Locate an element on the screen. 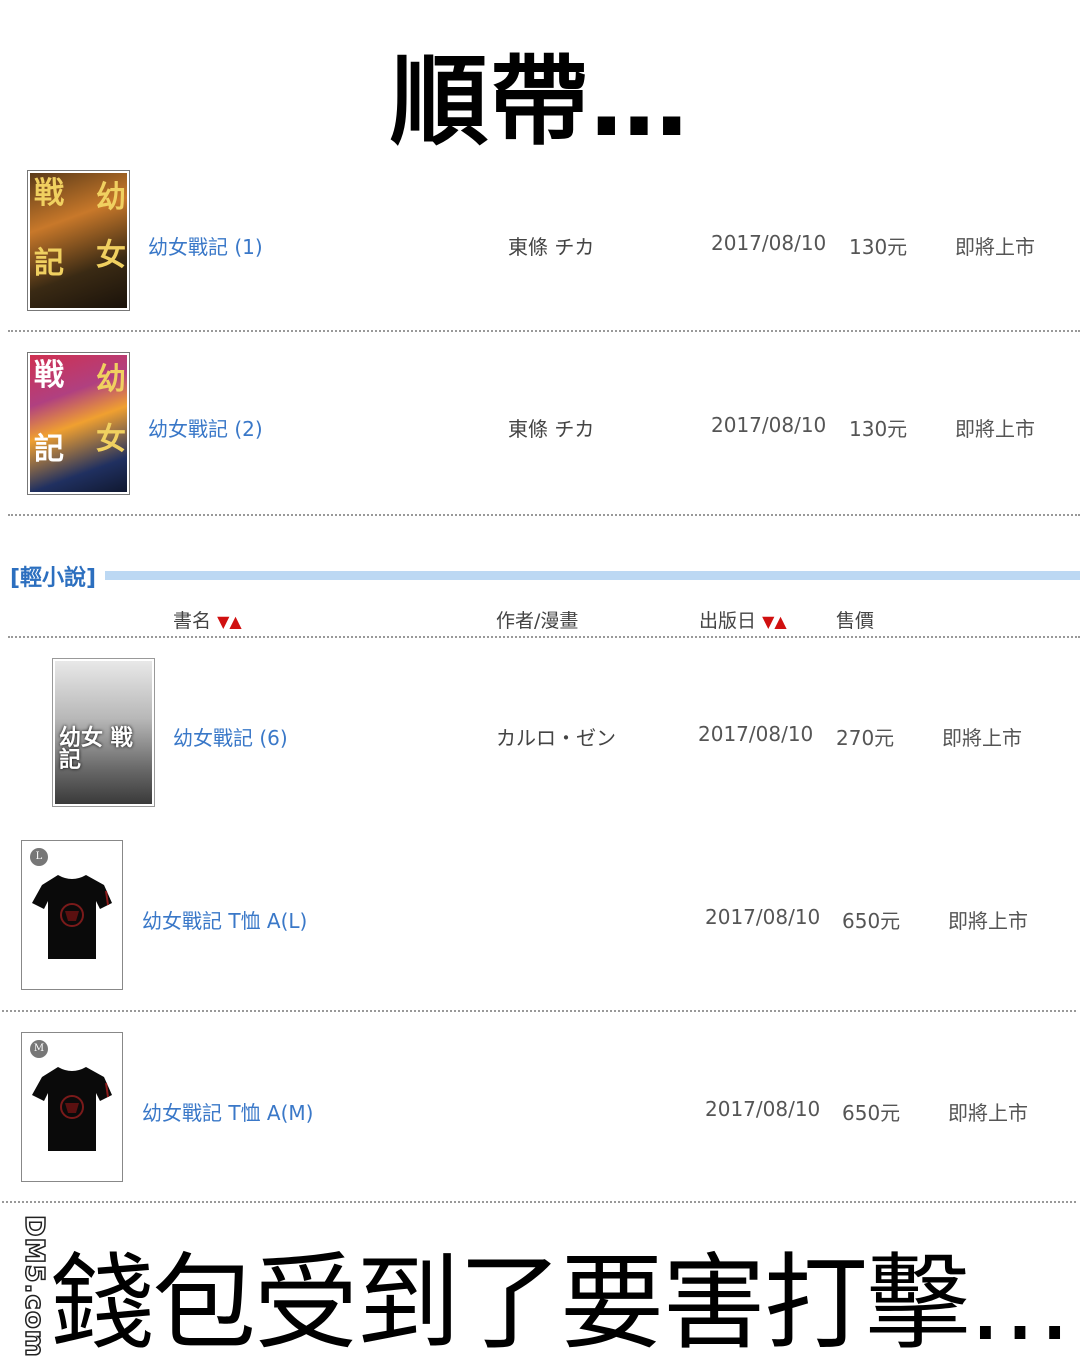 The image size is (1080, 1371). column-header-title: 書名 ▼▲ is located at coordinates (207, 621).